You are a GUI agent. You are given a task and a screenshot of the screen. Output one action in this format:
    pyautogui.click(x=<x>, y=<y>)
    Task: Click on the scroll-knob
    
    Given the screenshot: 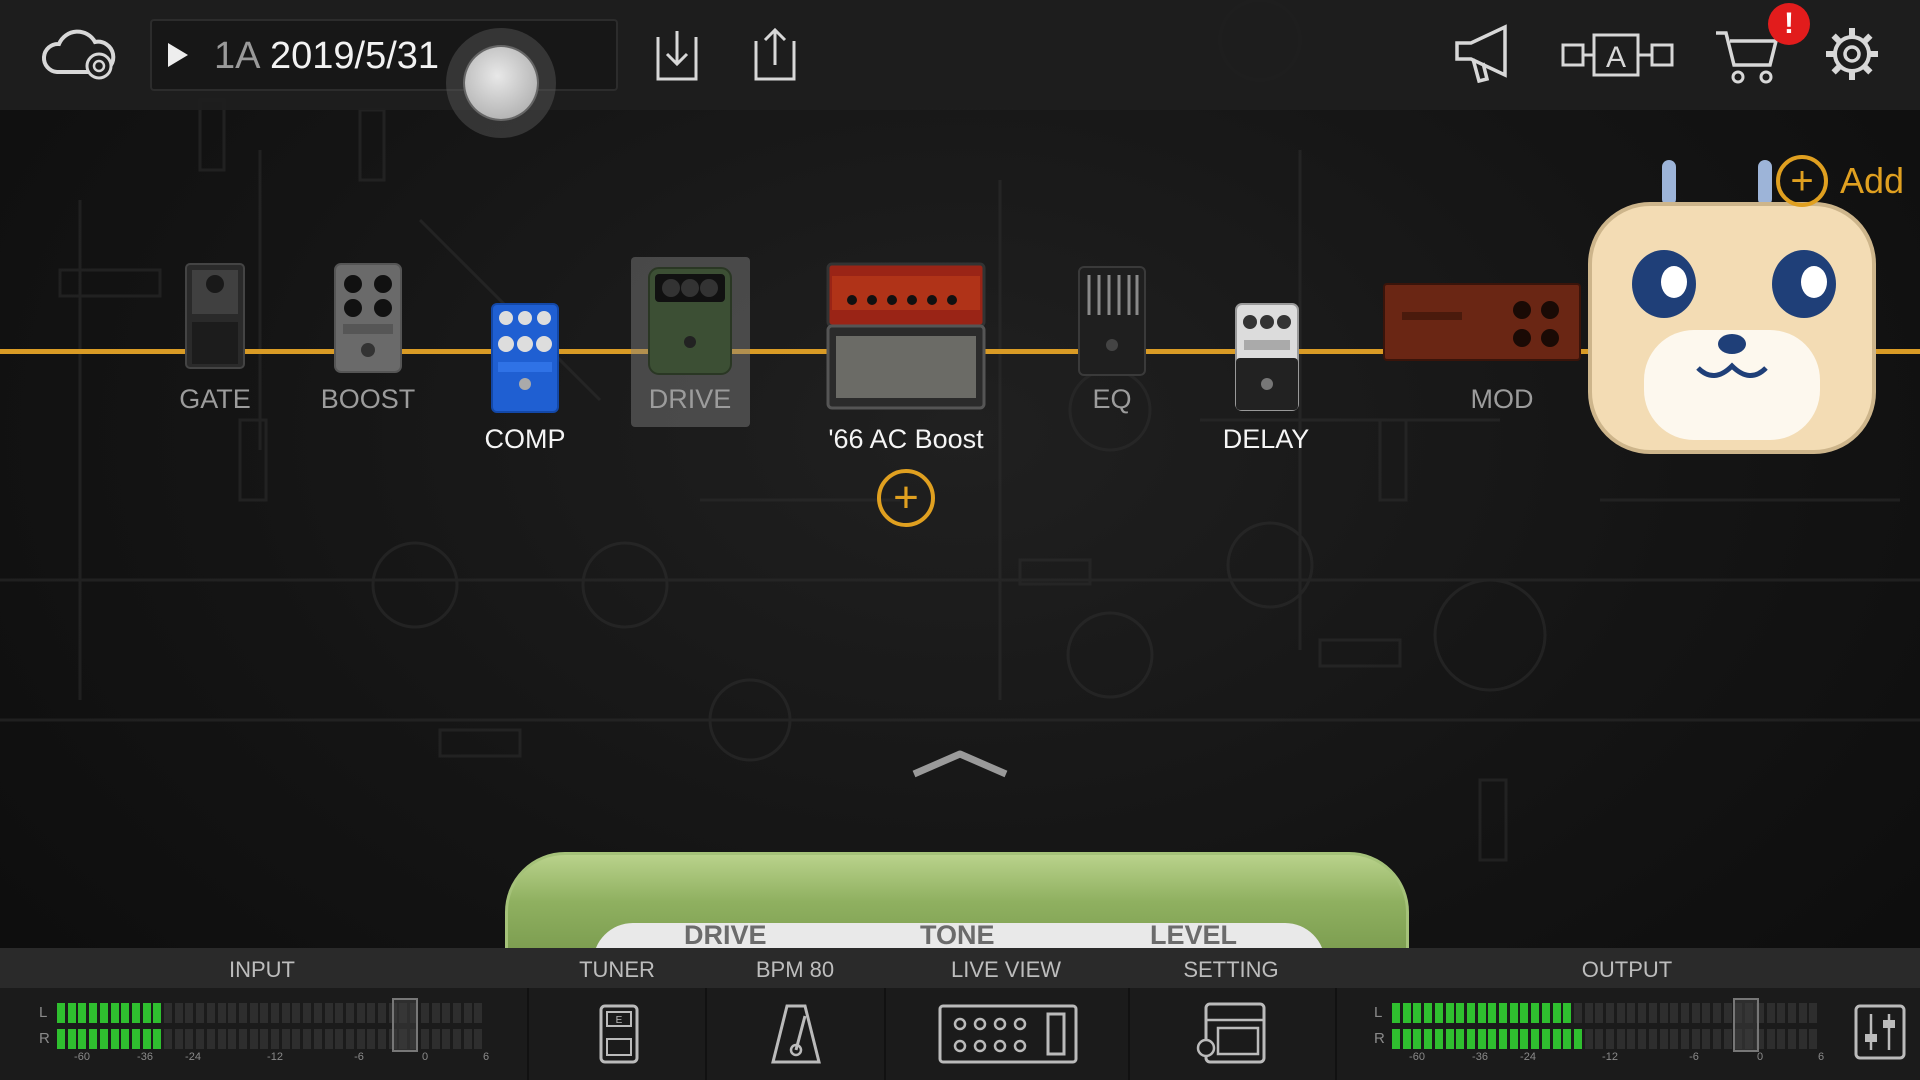 What is the action you would take?
    pyautogui.click(x=501, y=83)
    